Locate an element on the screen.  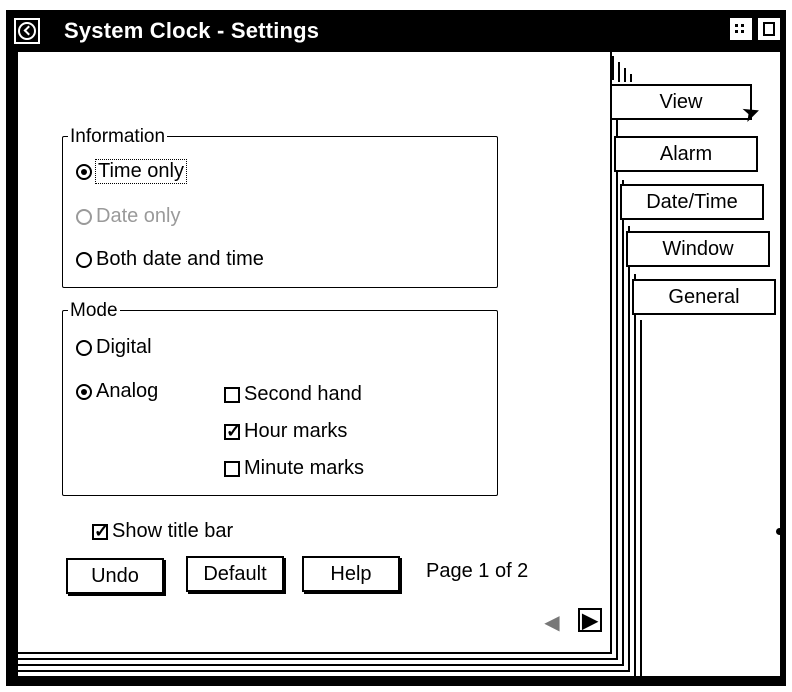
system-menu-icon is located at coordinates (27, 31).